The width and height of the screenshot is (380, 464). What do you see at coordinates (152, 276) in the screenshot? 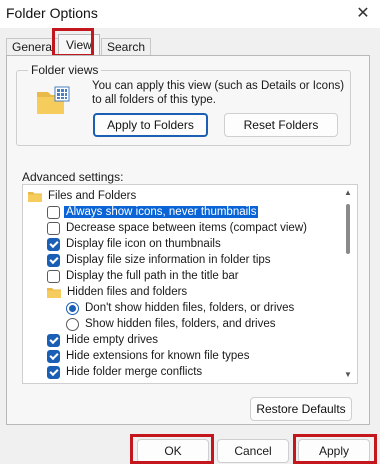
I see `tree-item-label: Display the full path in the title bar` at bounding box center [152, 276].